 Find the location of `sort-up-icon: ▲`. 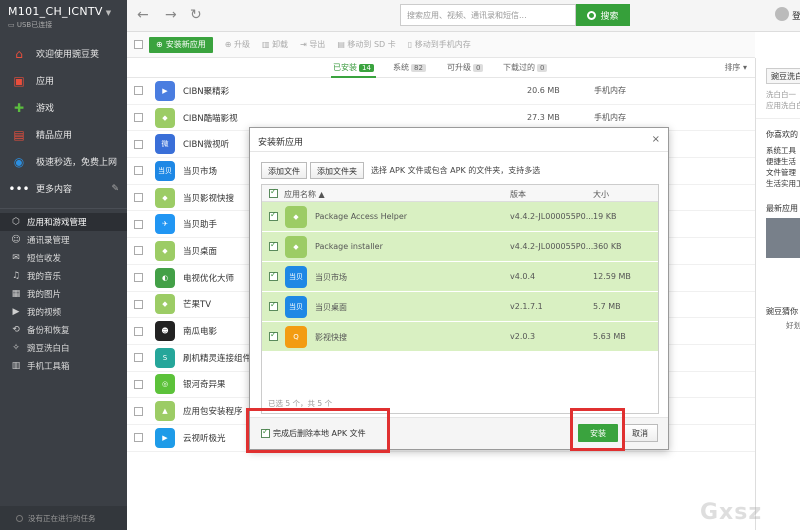

sort-up-icon: ▲ is located at coordinates (321, 194).